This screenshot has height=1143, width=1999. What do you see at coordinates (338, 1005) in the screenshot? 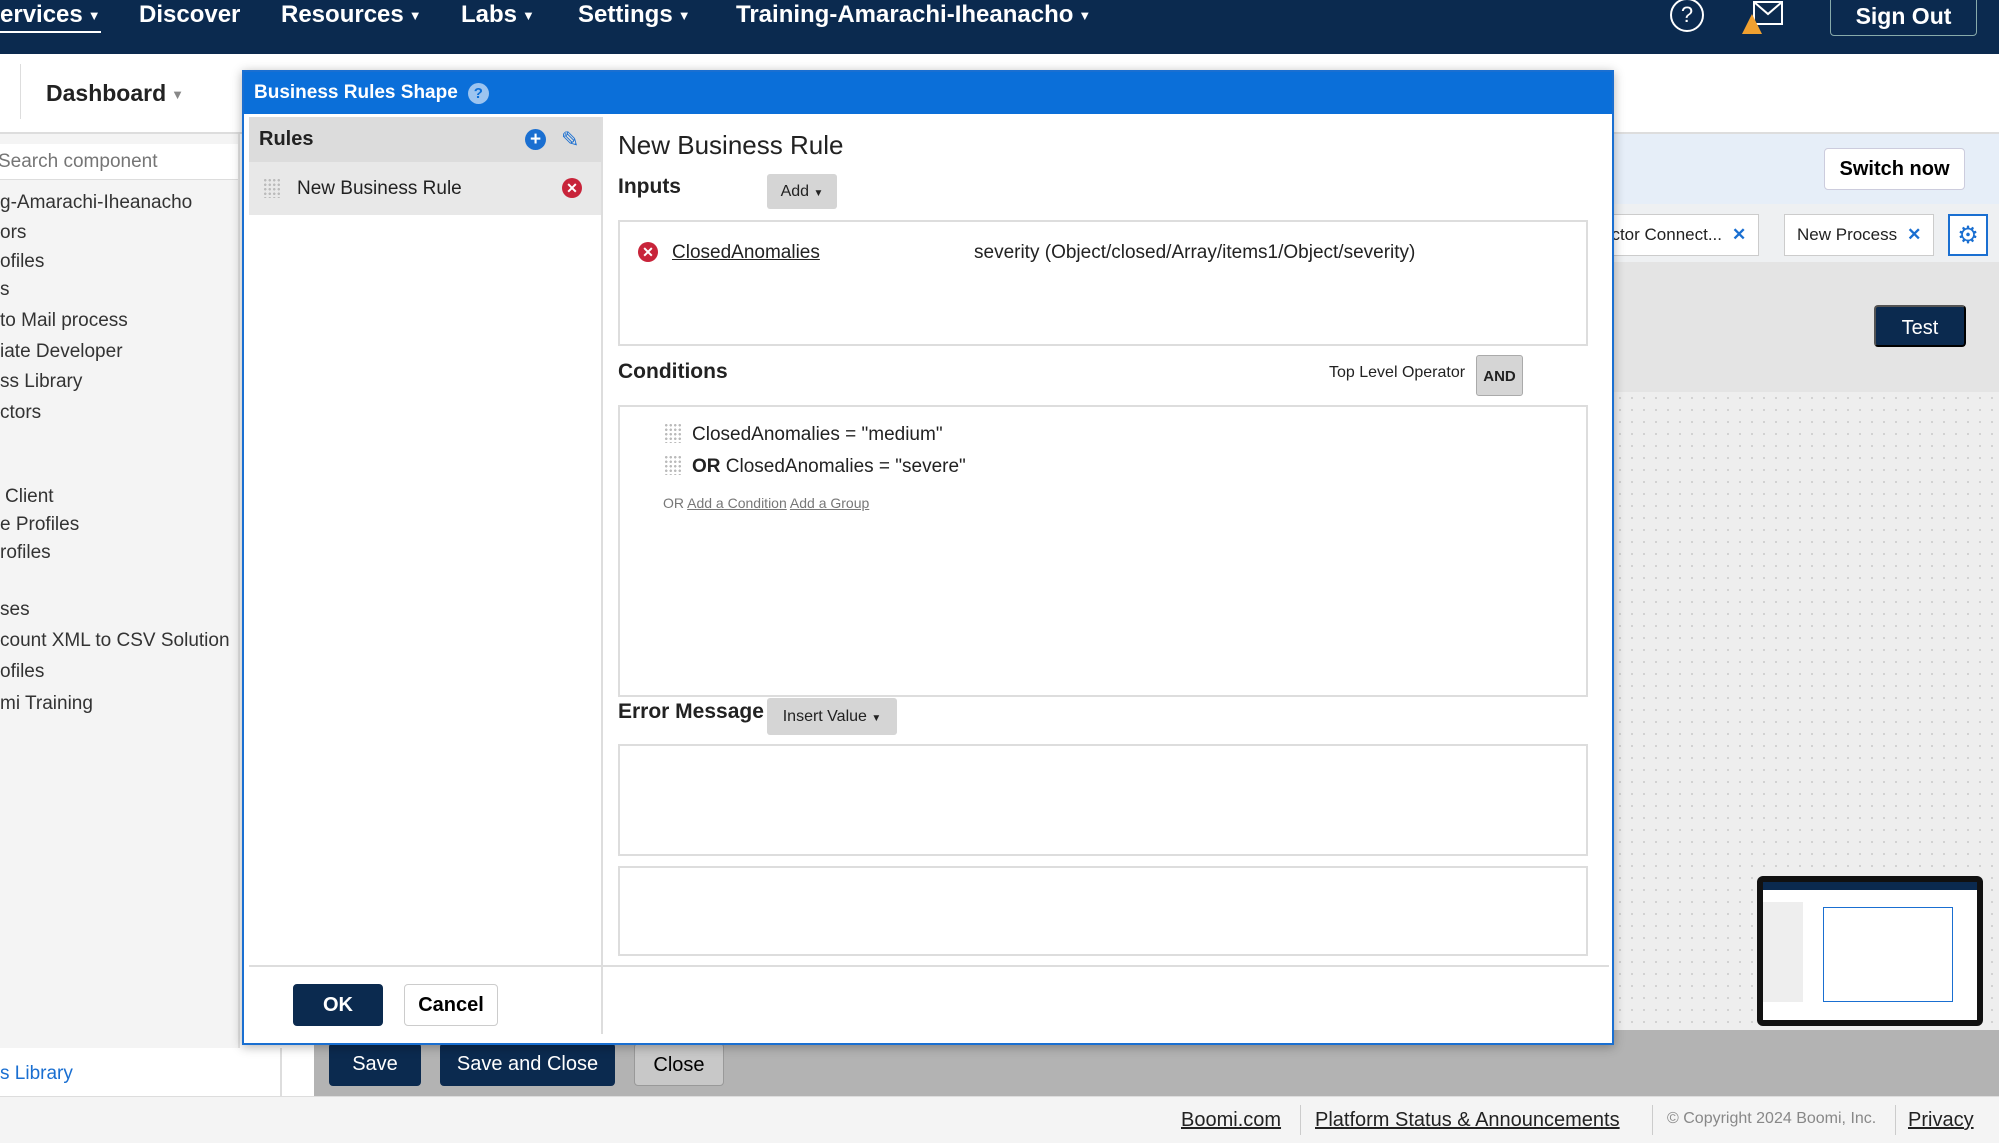
I see `ok-button: OK` at bounding box center [338, 1005].